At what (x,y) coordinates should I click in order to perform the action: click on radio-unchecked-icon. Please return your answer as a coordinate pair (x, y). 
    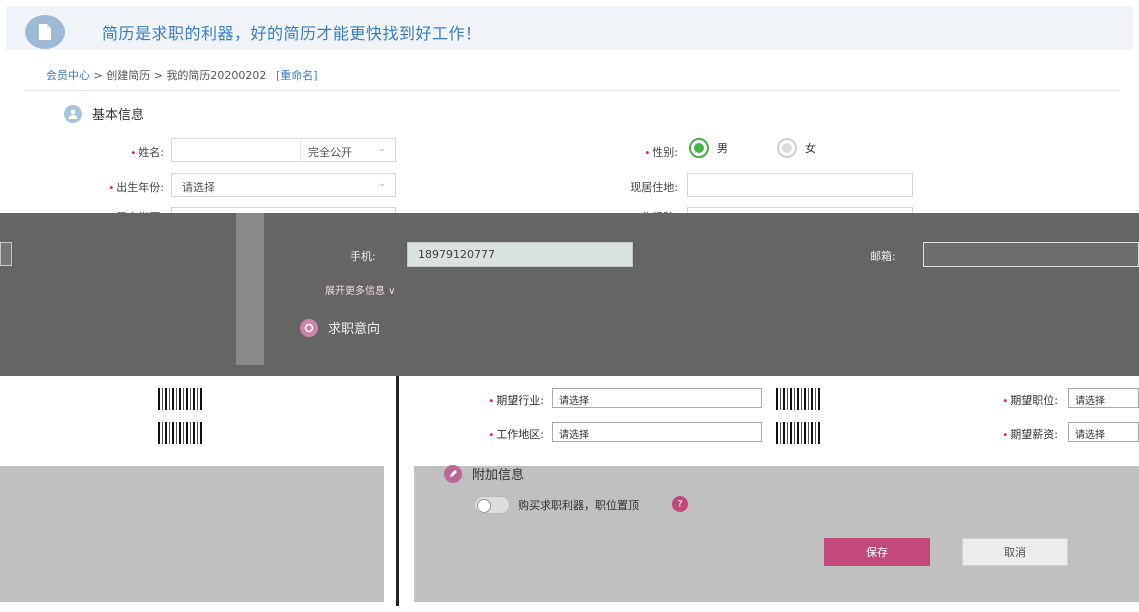
    Looking at the image, I should click on (787, 148).